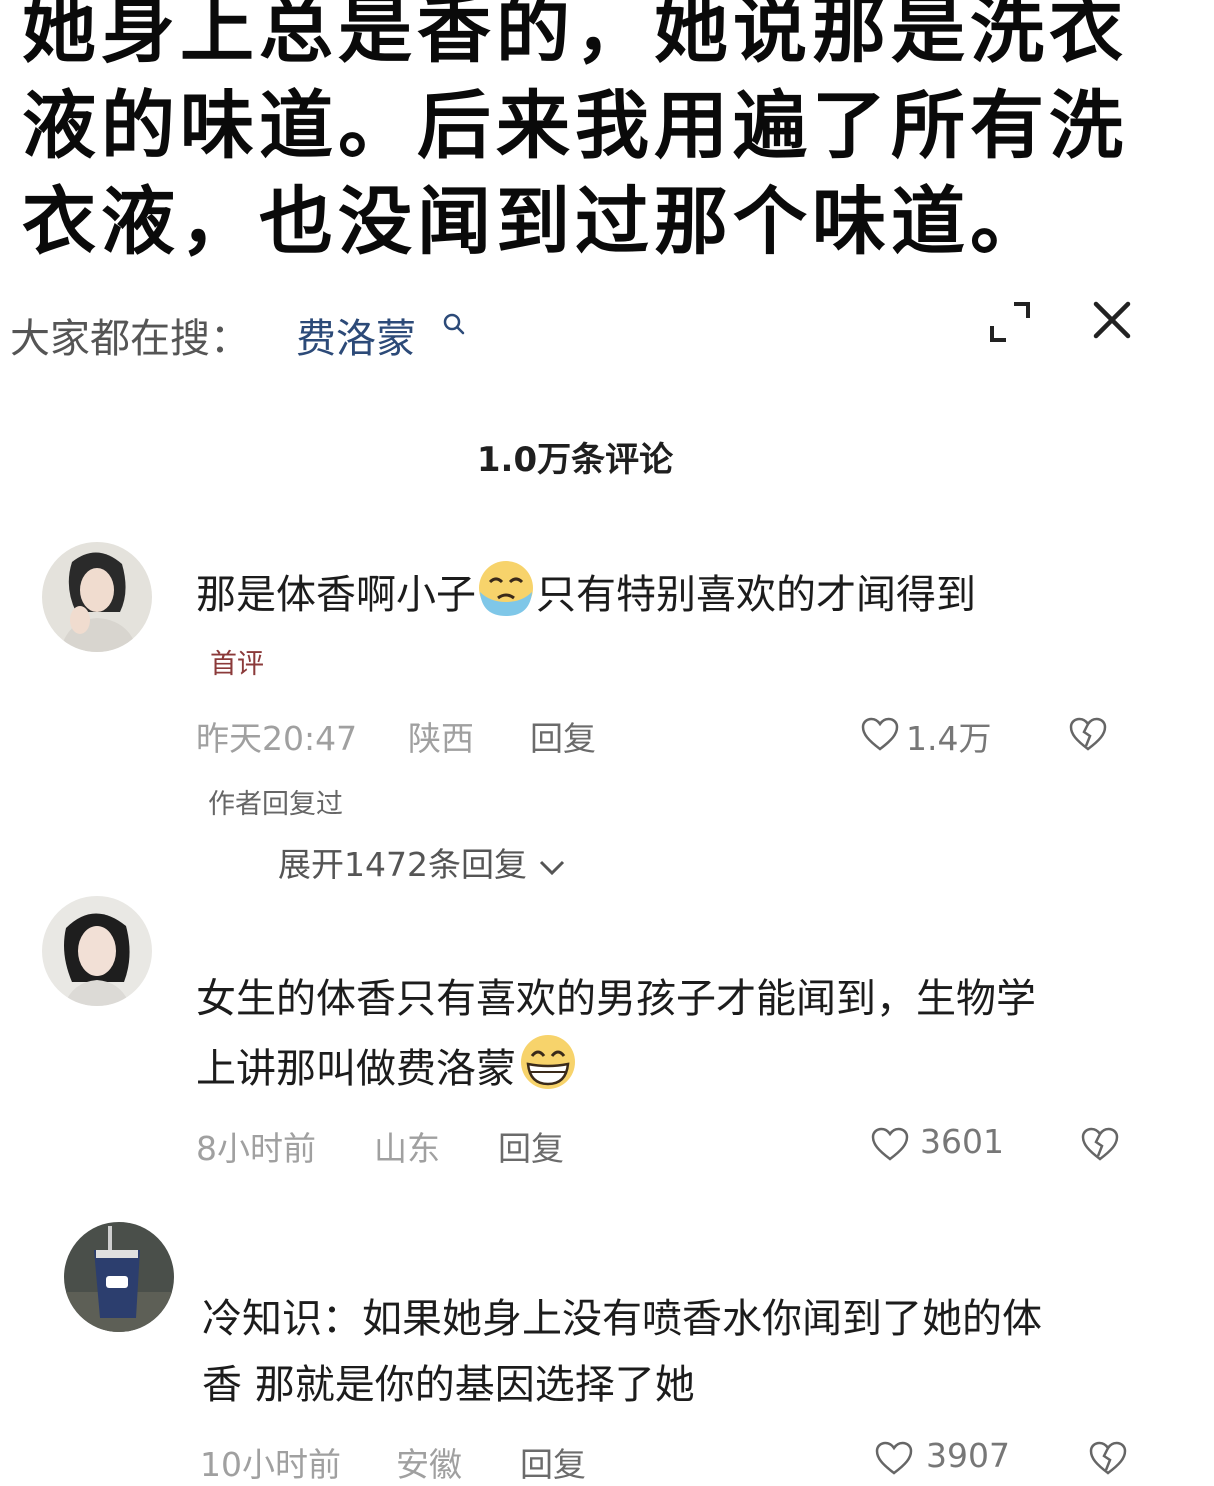 The image size is (1214, 1486). What do you see at coordinates (616, 999) in the screenshot?
I see `comment-text-line: 女生的体香只有喜欢的男孩子才能闻到，生物学` at bounding box center [616, 999].